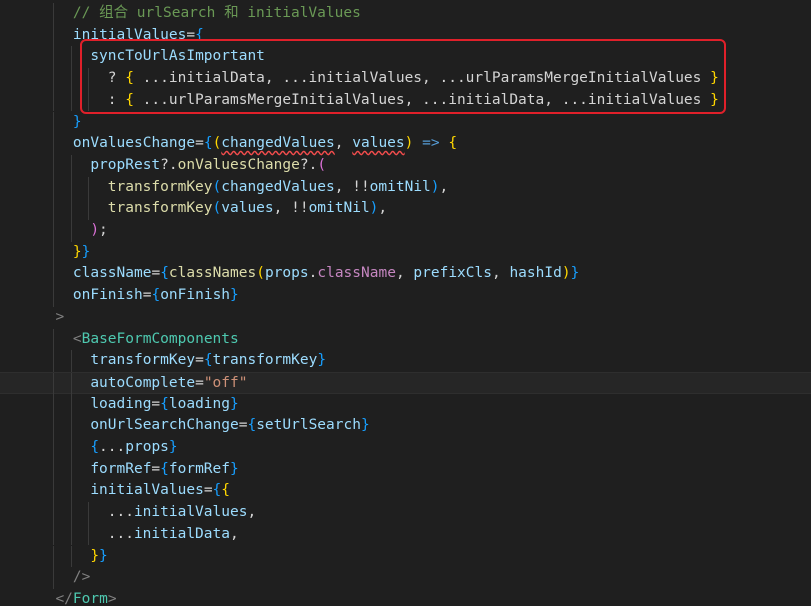  Describe the element at coordinates (225, 382) in the screenshot. I see `code-token: "off"` at that location.